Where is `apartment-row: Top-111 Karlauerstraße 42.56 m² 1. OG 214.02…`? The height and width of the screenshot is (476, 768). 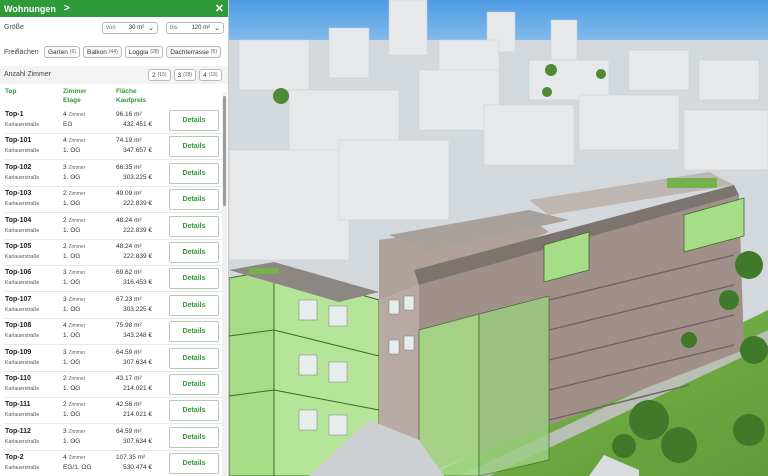 apartment-row: Top-111 Karlauerstraße 42.56 m² 1. OG 214.02… is located at coordinates (111, 411).